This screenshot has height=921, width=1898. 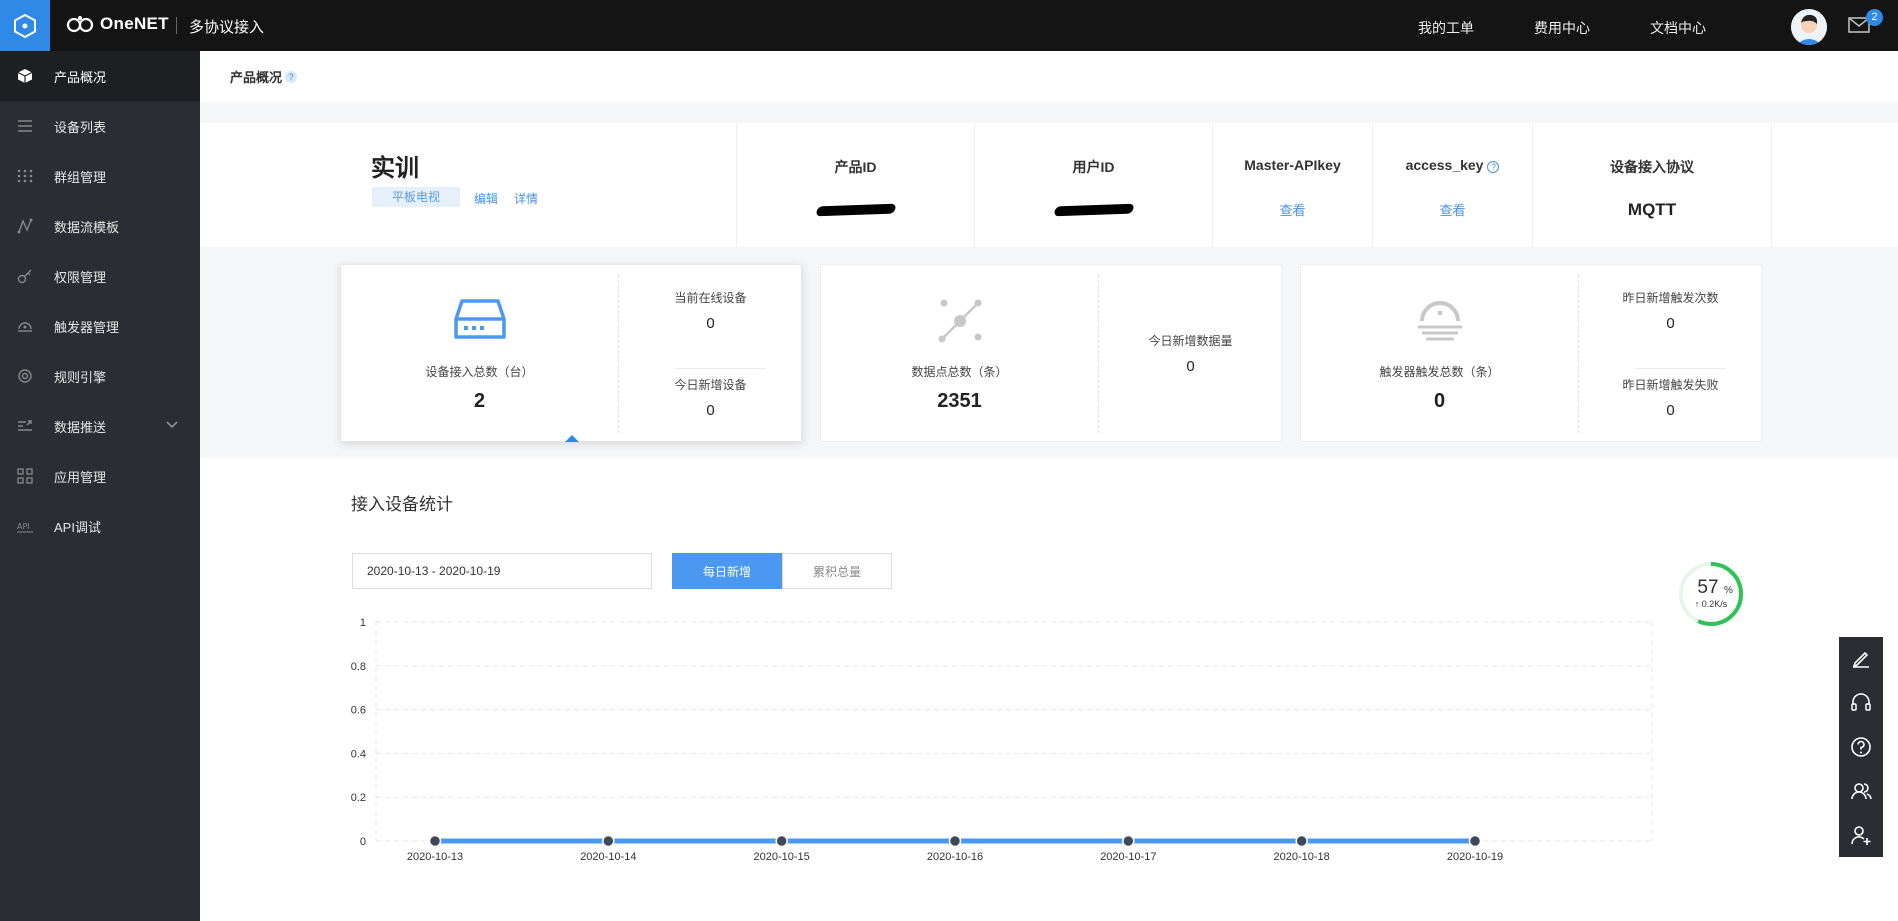 What do you see at coordinates (1439, 321) in the screenshot?
I see `trigger-icon` at bounding box center [1439, 321].